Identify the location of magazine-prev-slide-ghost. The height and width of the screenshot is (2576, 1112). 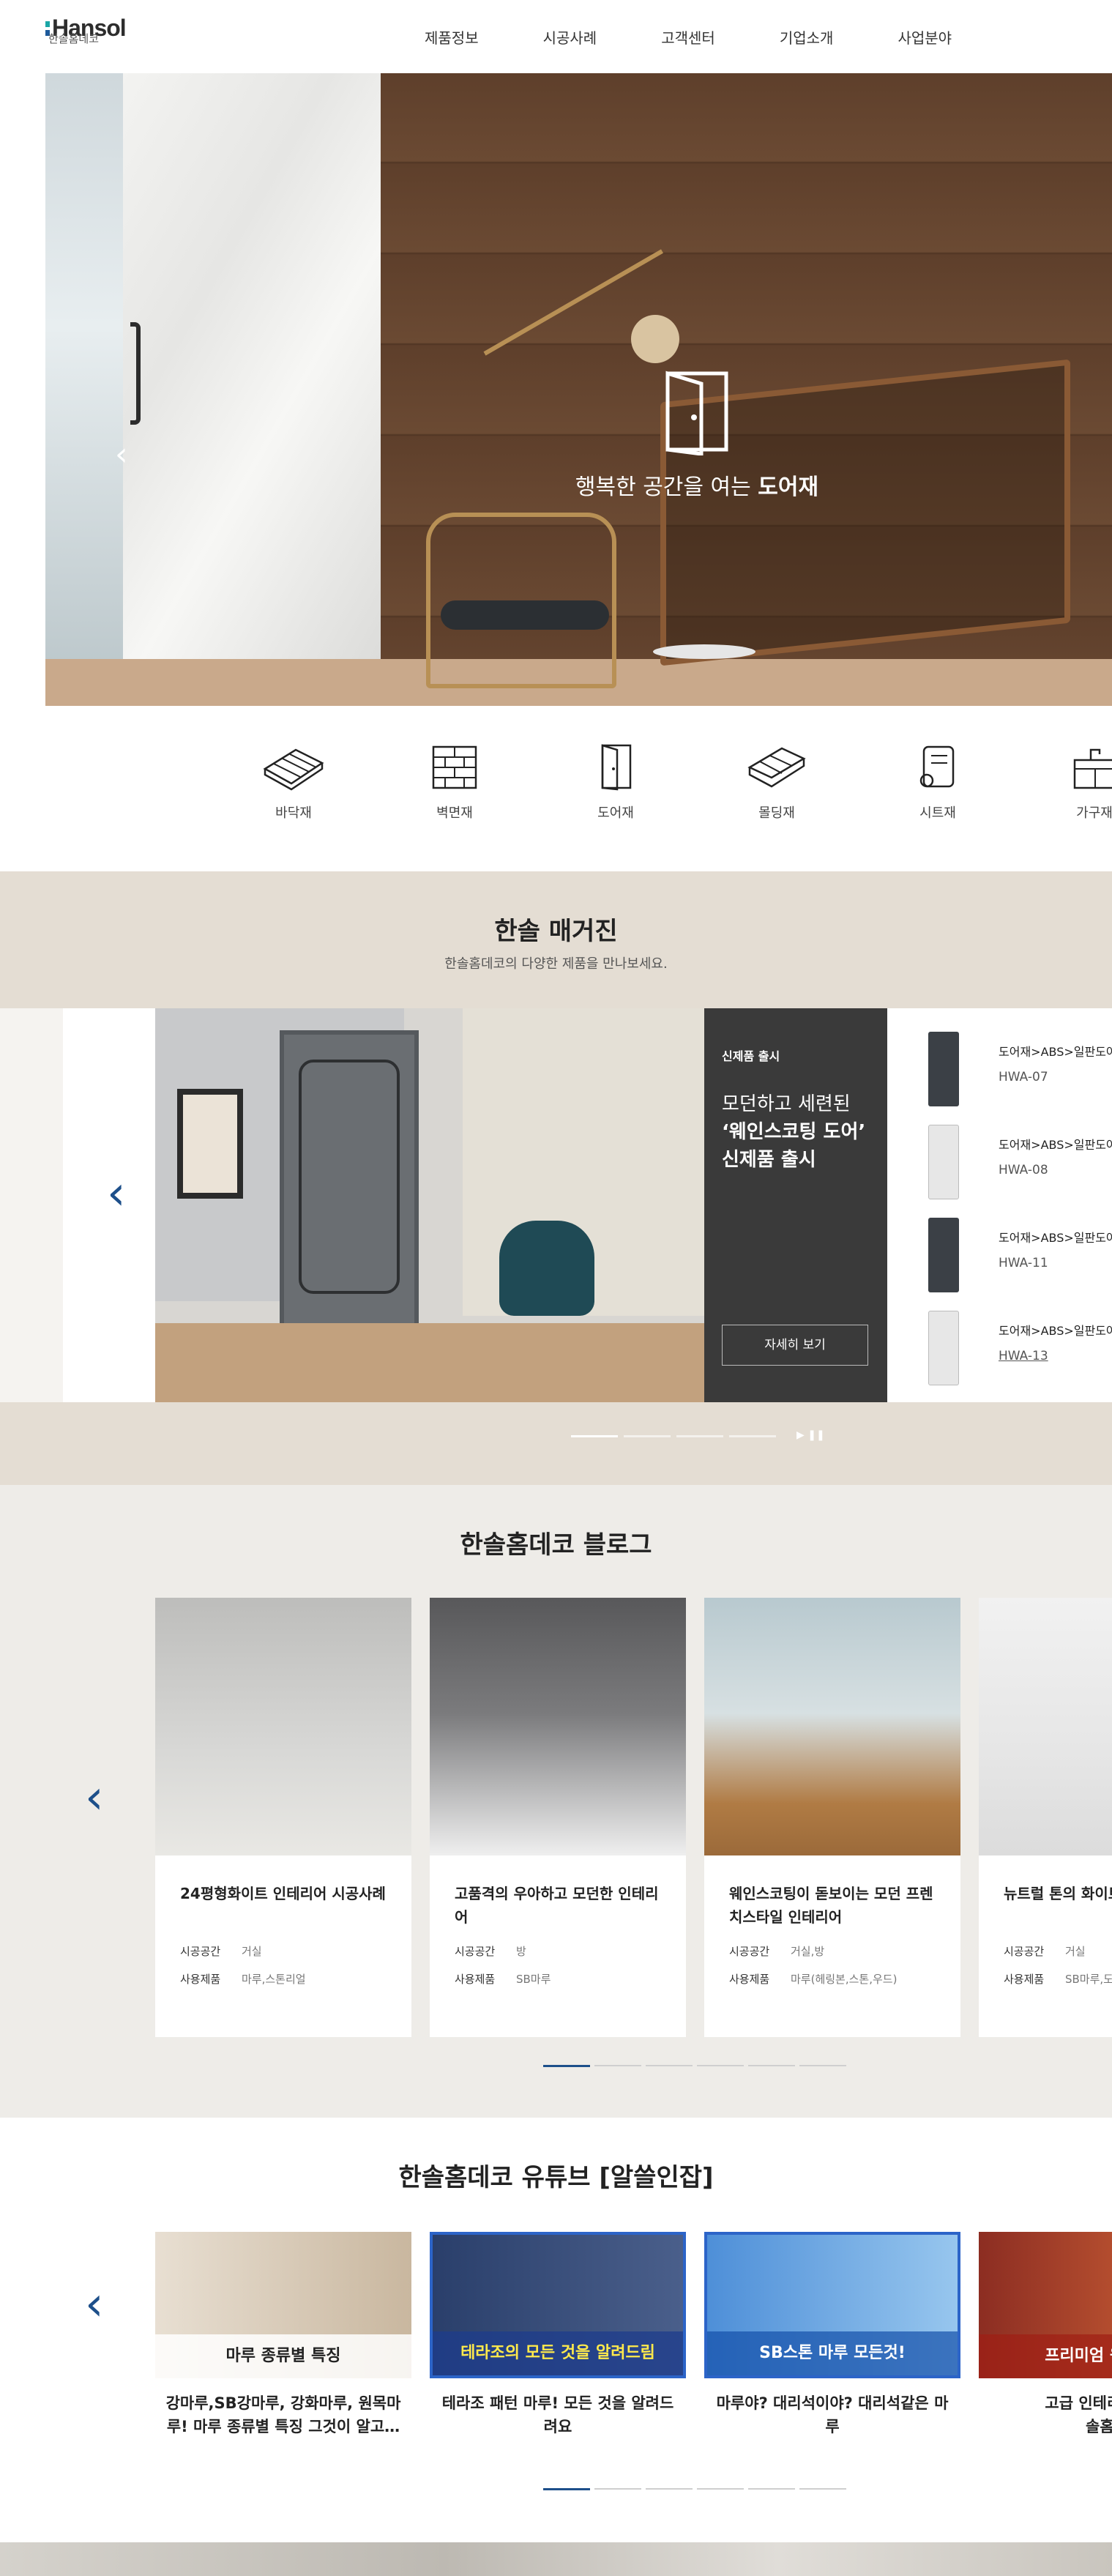
(32, 1205).